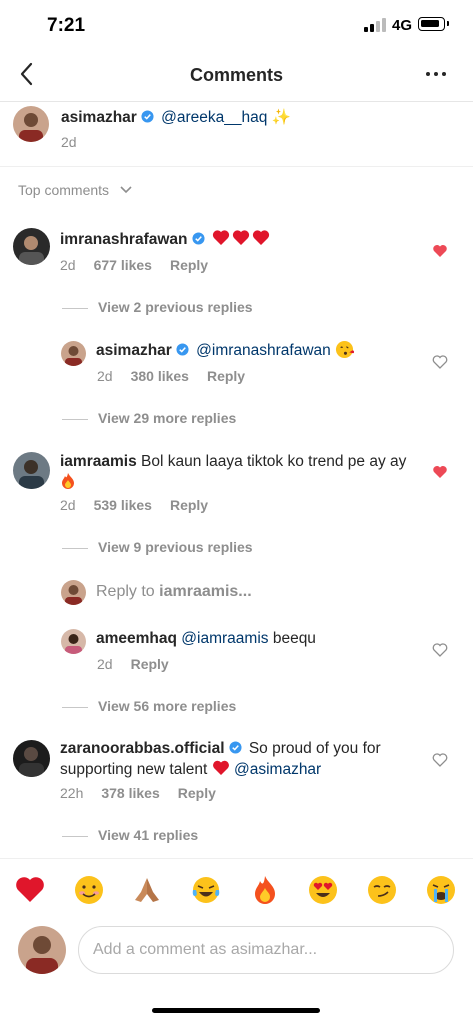  I want to click on caption-time: 2d, so click(69, 142).